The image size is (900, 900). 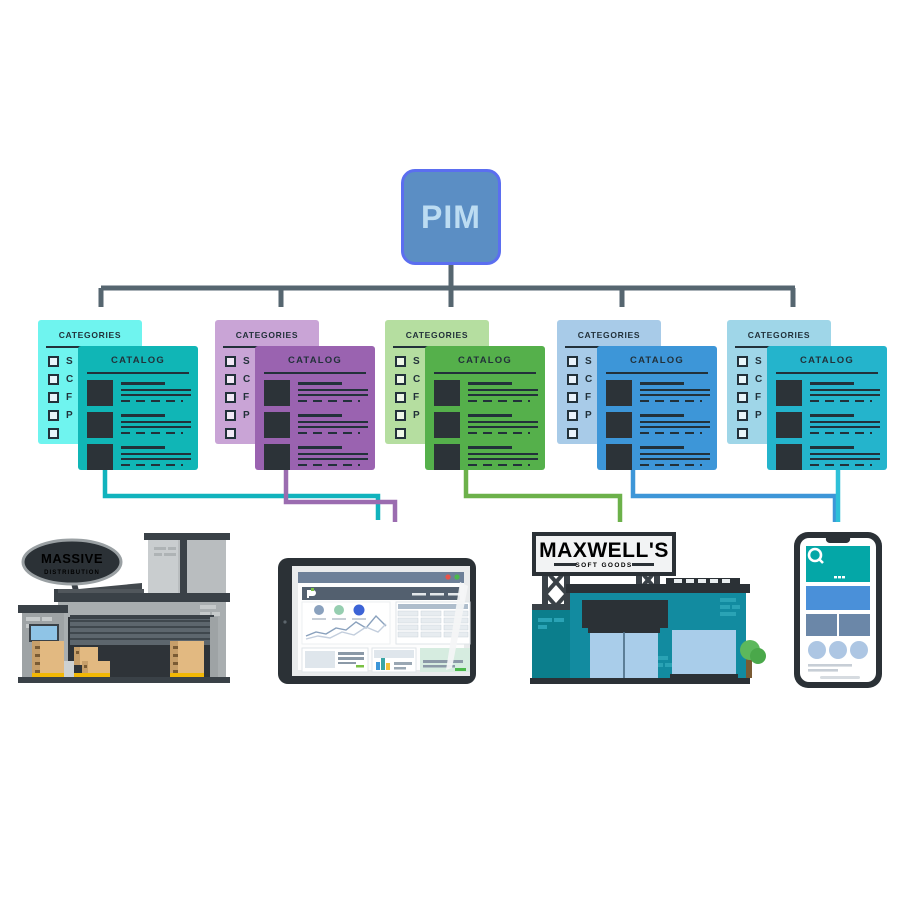 I want to click on sign-line2: SOFT GOODS, so click(x=603, y=565).